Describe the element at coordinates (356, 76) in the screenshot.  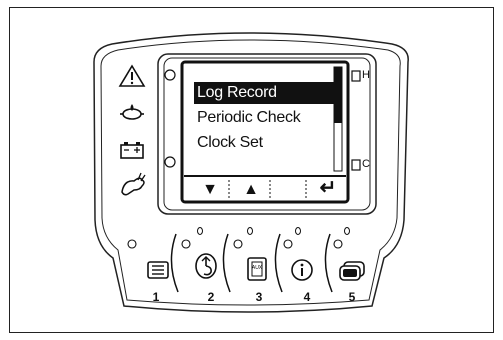
I see `gauge-high-marker` at that location.